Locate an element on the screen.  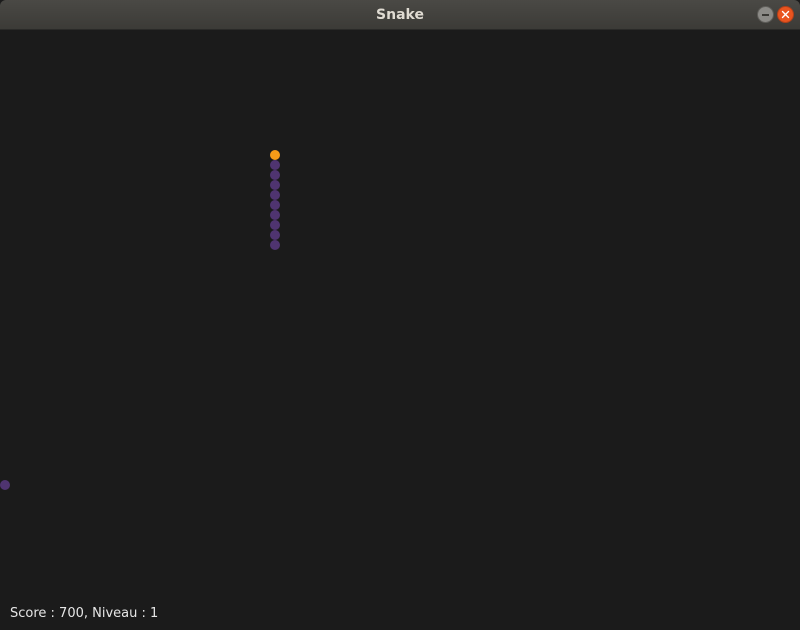
snake-head is located at coordinates (275, 155).